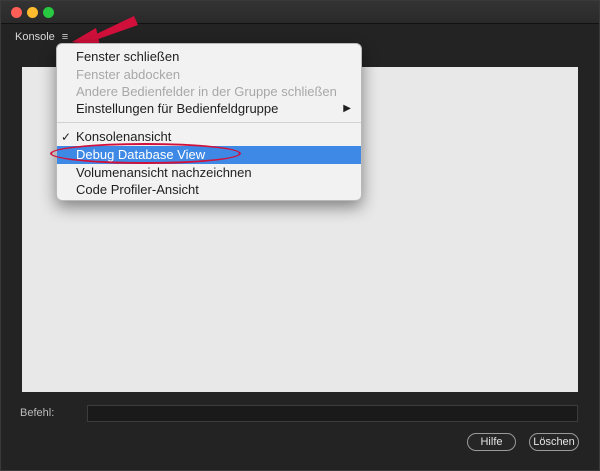 This screenshot has height=471, width=600. Describe the element at coordinates (65, 37) in the screenshot. I see `hamburger-icon: ≡` at that location.